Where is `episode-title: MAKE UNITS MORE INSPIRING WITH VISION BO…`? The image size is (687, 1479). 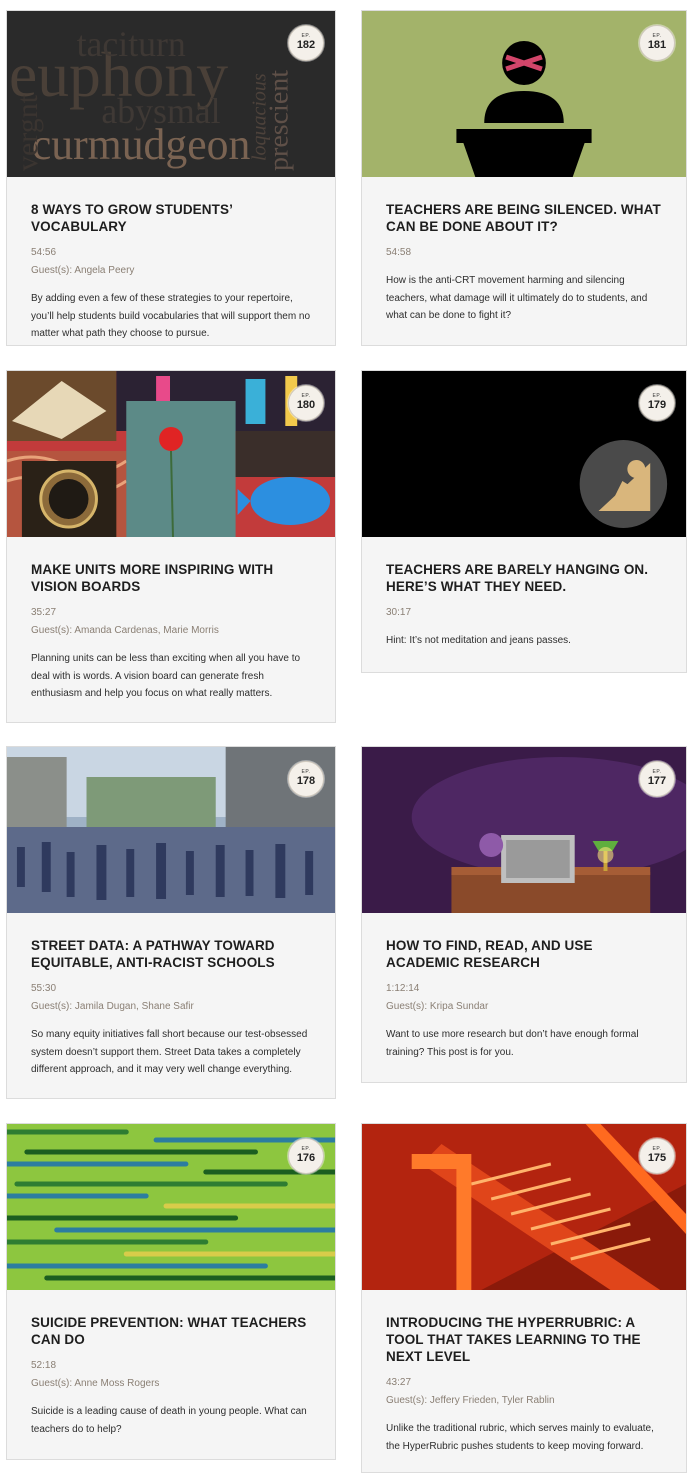
episode-title: MAKE UNITS MORE INSPIRING WITH VISION BO… is located at coordinates (171, 578).